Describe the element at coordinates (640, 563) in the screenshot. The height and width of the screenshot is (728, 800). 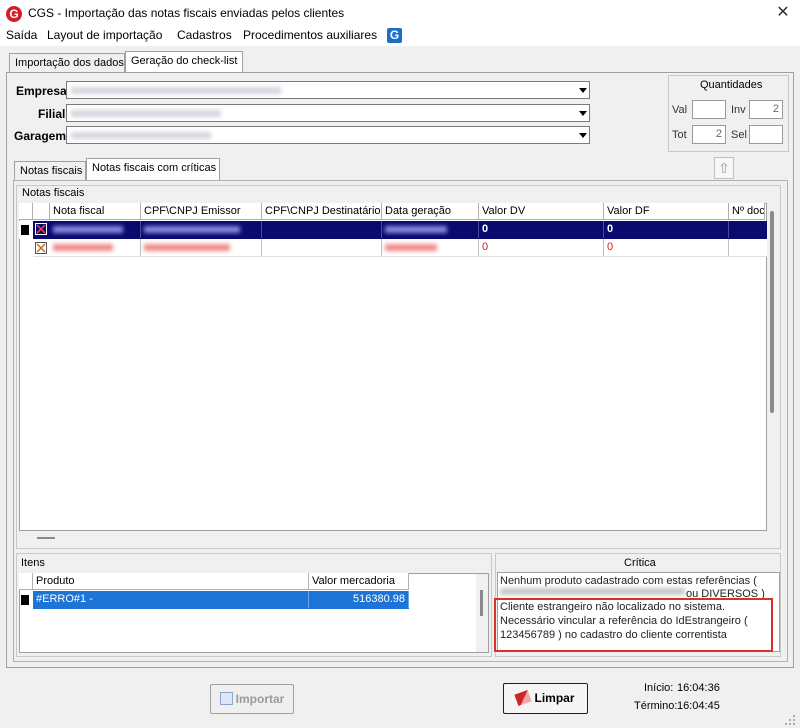
I see `critica-title: Crítica` at that location.